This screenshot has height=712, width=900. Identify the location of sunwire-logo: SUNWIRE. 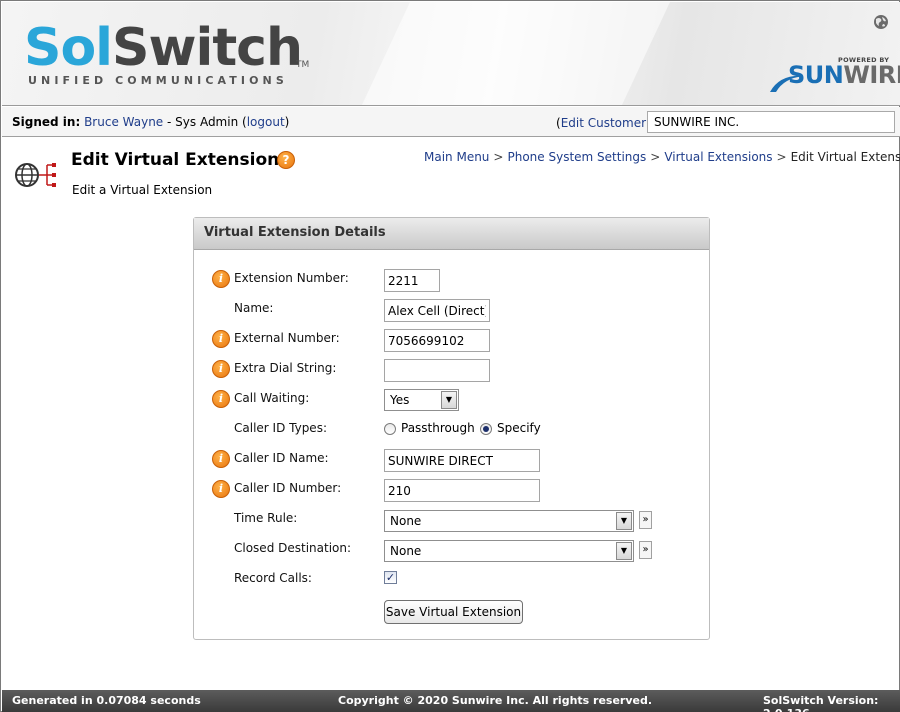
(834, 78).